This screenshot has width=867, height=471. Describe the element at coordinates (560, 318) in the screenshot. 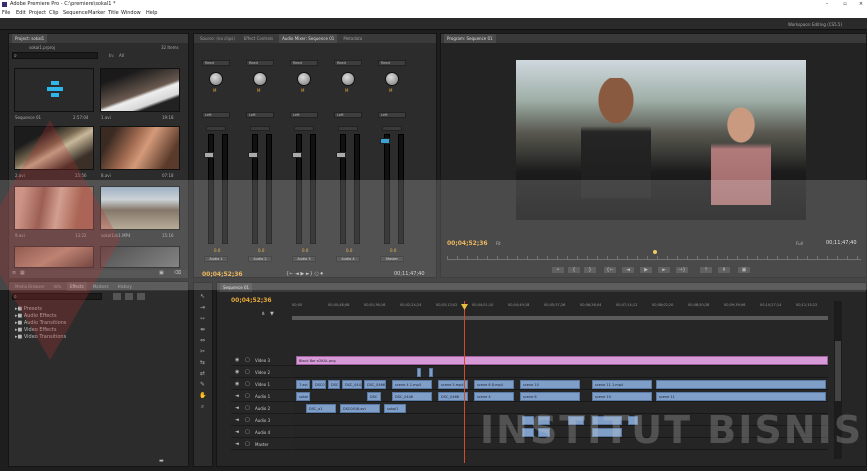

I see `work-area-bar` at that location.